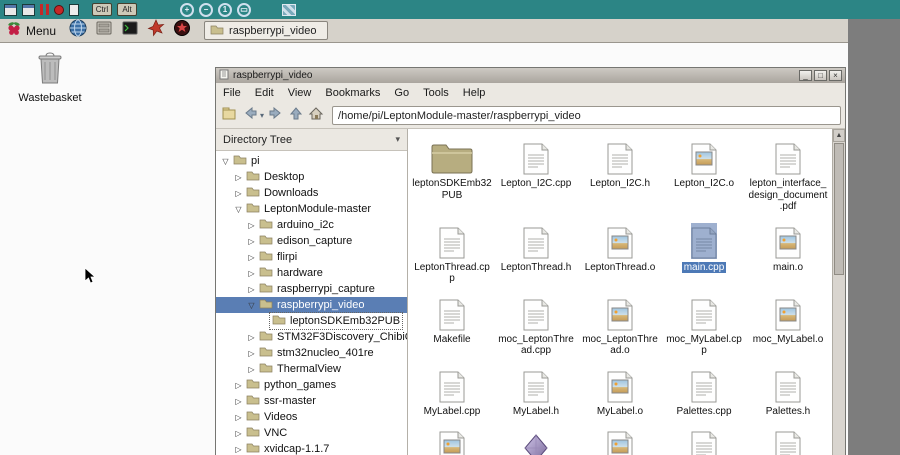 The height and width of the screenshot is (455, 900). What do you see at coordinates (289, 9) in the screenshot?
I see `fullscreen-button` at bounding box center [289, 9].